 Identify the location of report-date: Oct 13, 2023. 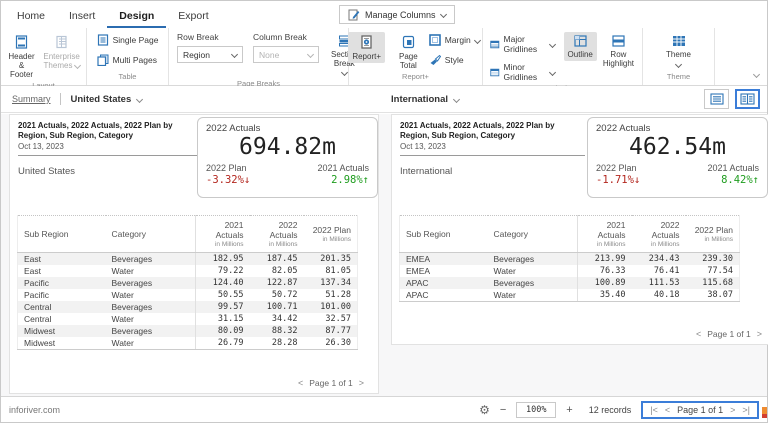
(41, 146).